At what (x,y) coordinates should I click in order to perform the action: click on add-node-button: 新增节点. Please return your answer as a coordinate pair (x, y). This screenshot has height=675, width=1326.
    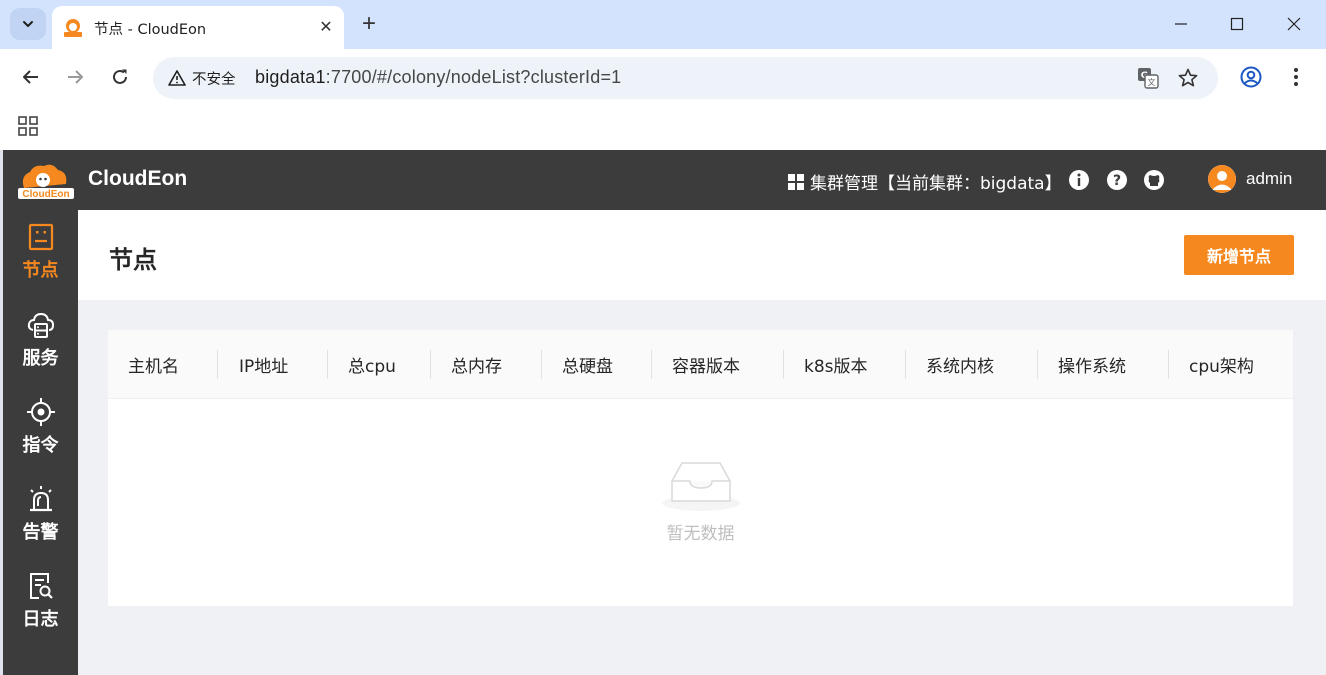
    Looking at the image, I should click on (1239, 255).